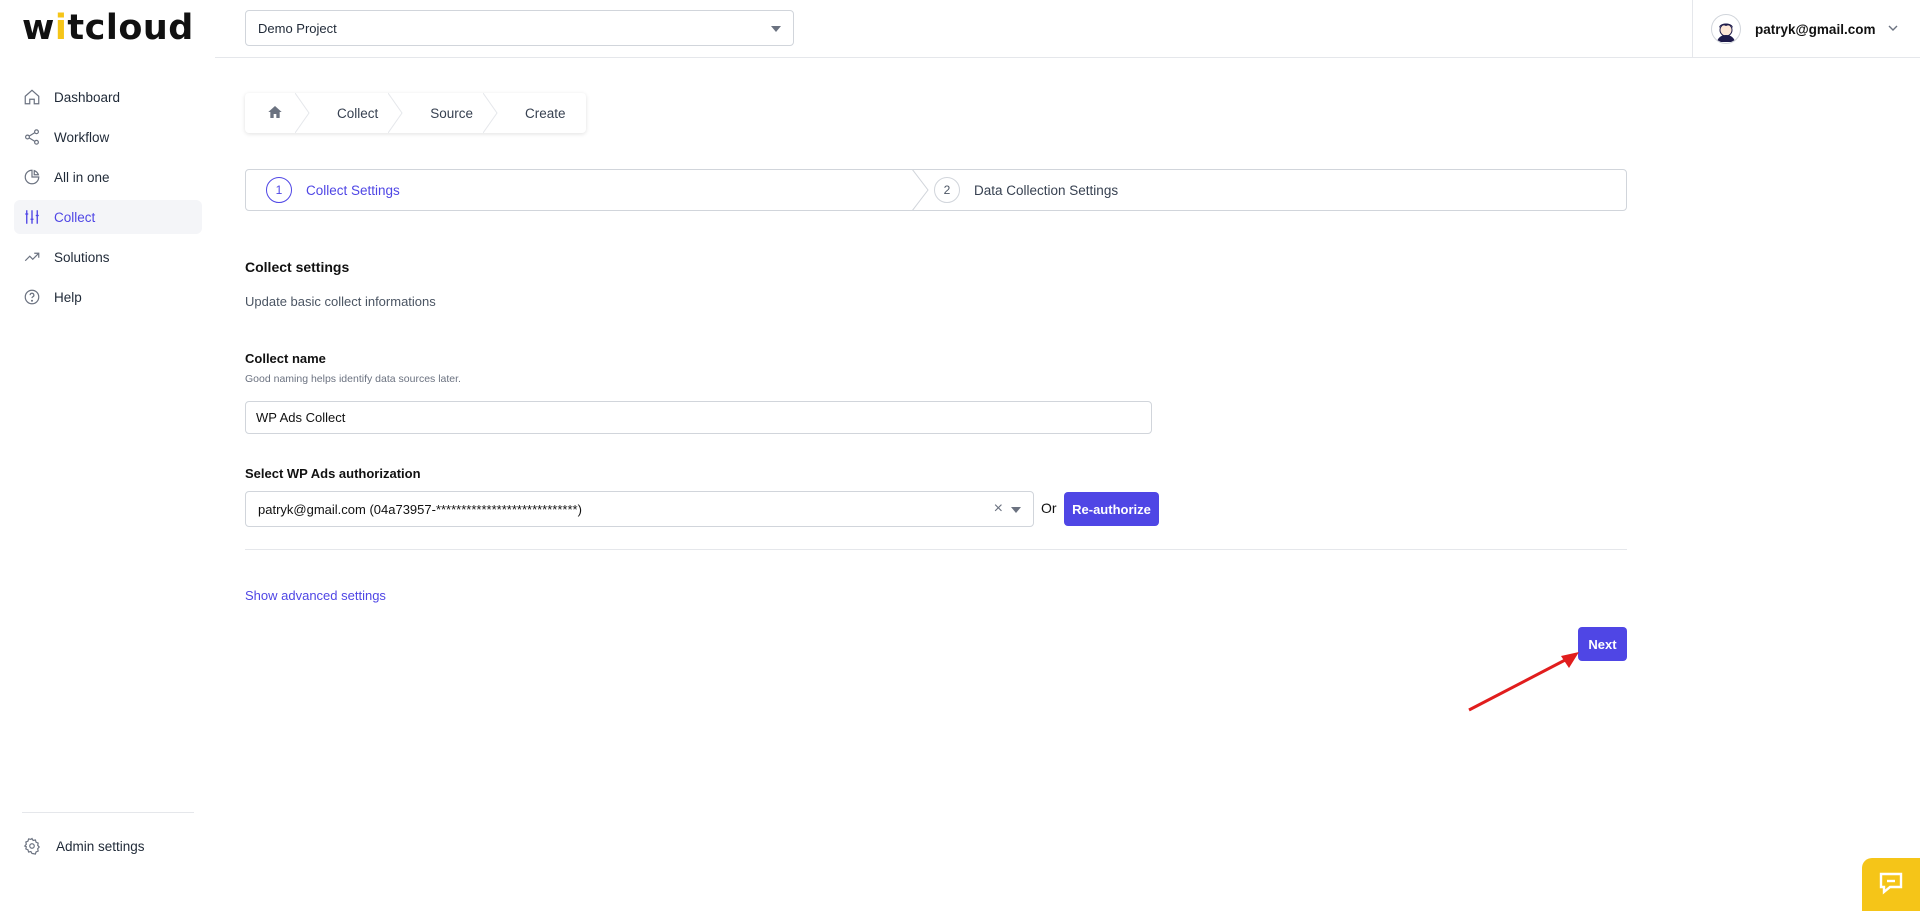 This screenshot has height=911, width=1920. Describe the element at coordinates (87, 97) in the screenshot. I see `sidebar-item-label: Dashboard` at that location.